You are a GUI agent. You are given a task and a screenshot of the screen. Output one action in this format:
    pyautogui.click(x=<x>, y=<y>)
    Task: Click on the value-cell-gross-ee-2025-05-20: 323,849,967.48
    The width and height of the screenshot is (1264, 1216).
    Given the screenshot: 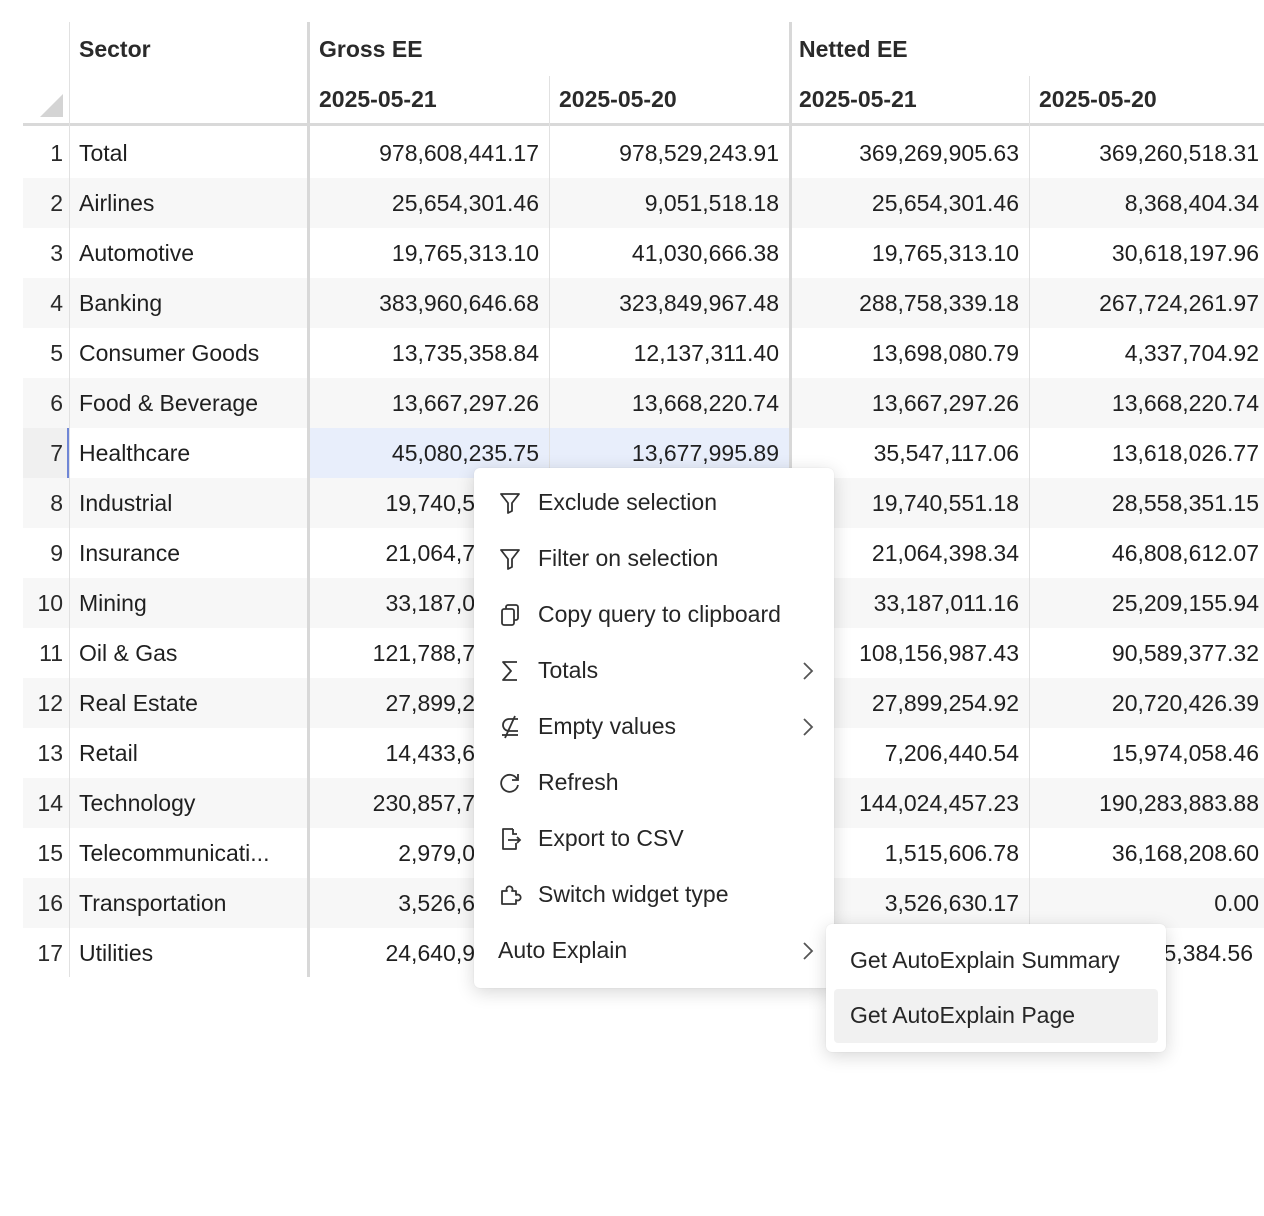 What is the action you would take?
    pyautogui.click(x=670, y=303)
    